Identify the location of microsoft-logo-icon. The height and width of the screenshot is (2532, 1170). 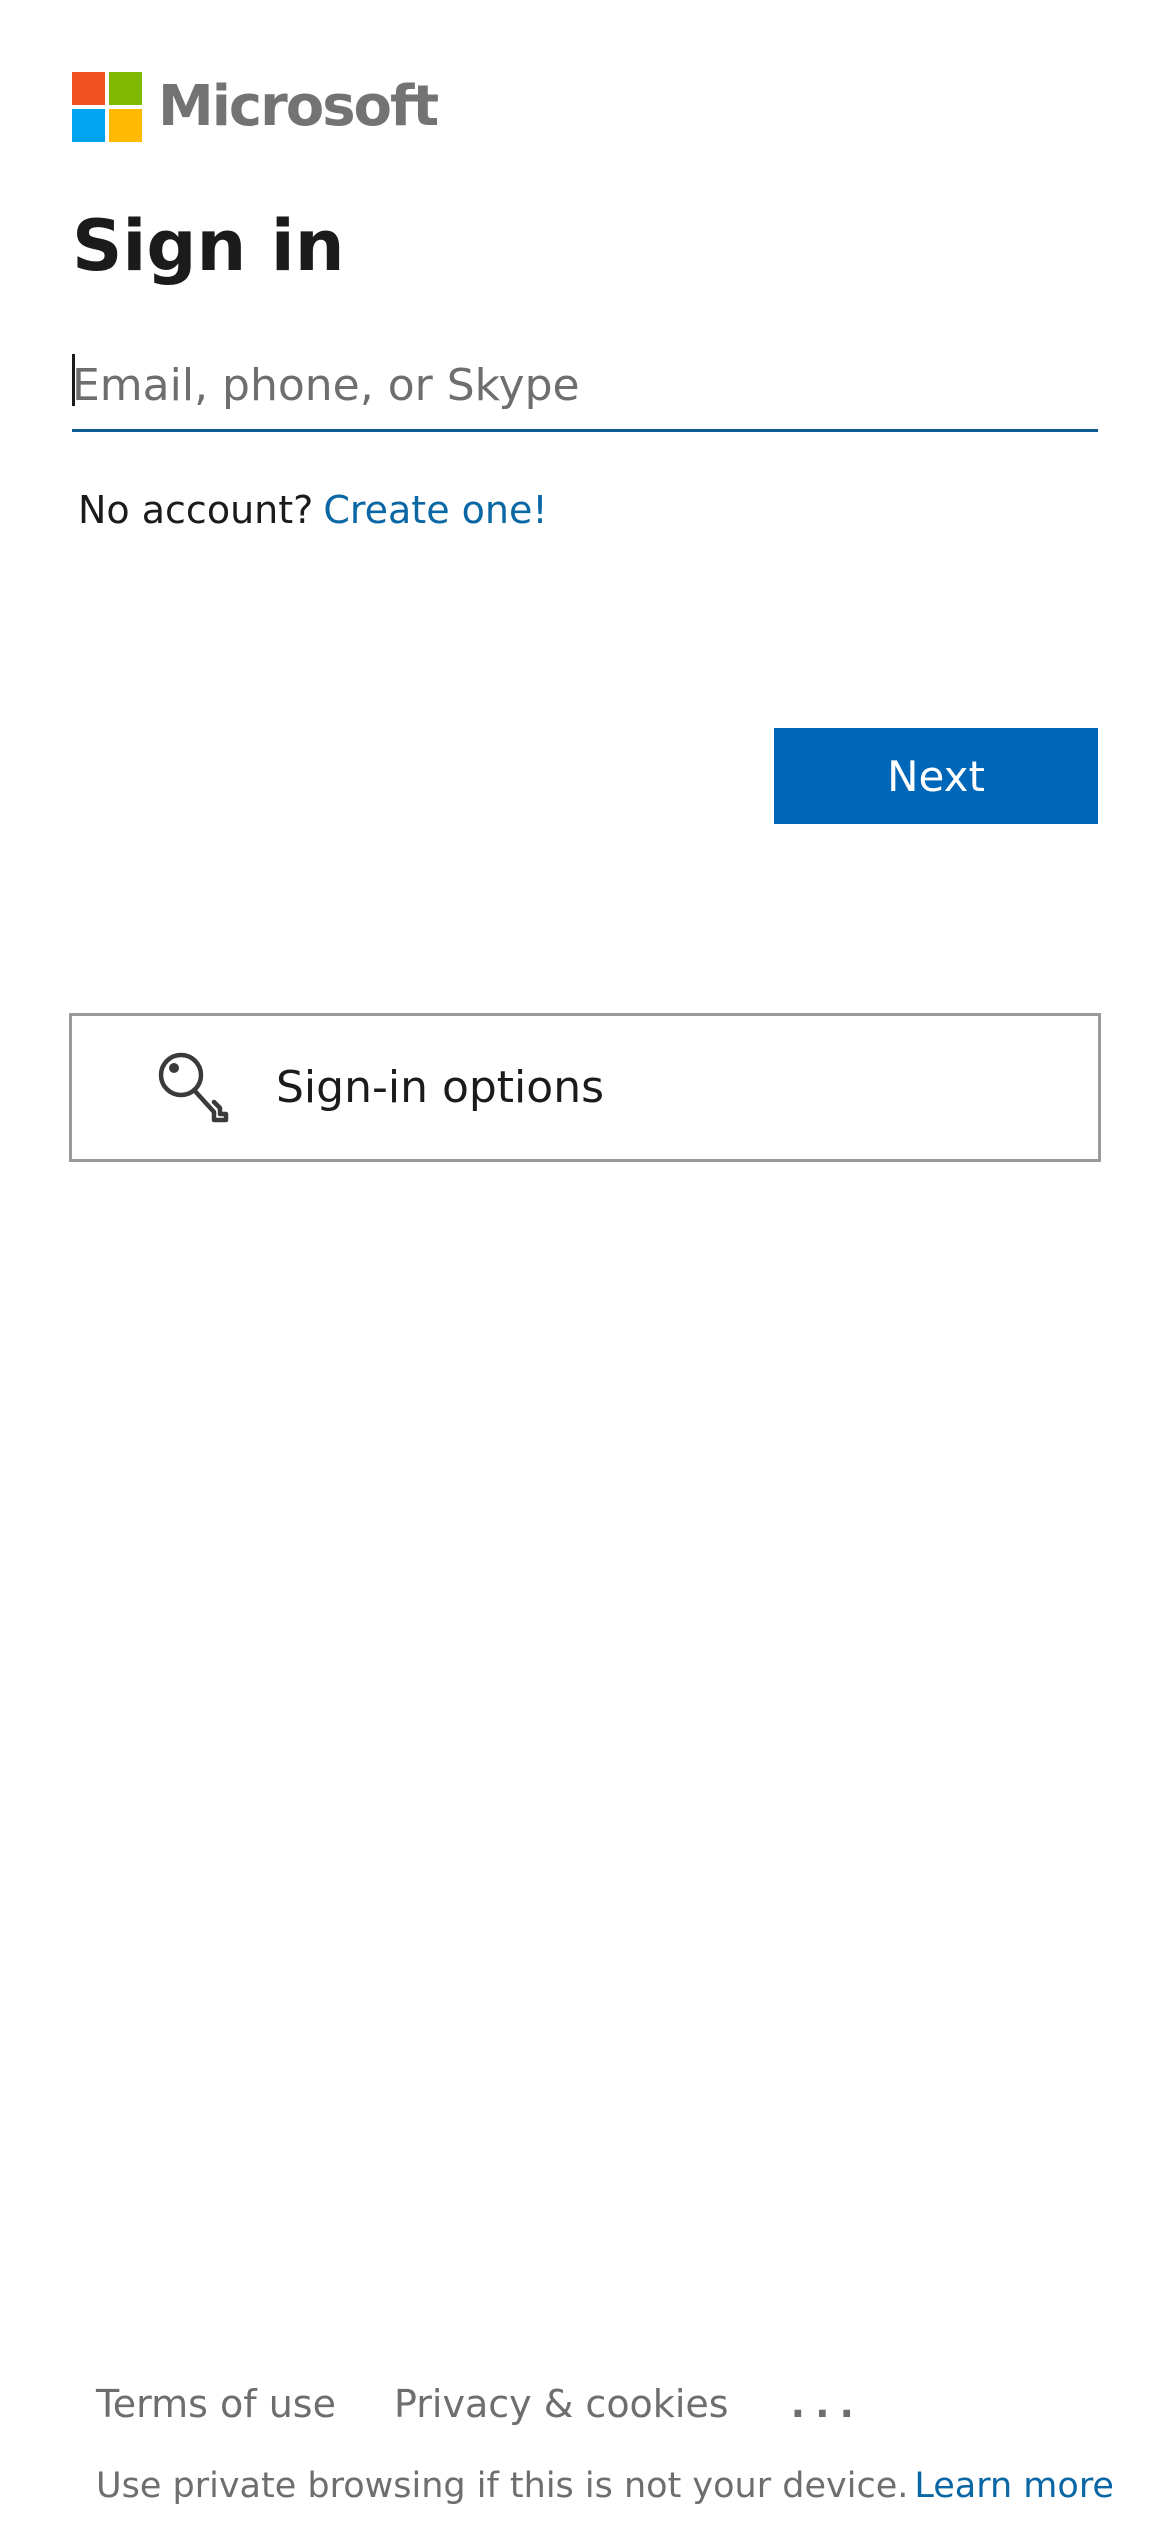
(107, 107).